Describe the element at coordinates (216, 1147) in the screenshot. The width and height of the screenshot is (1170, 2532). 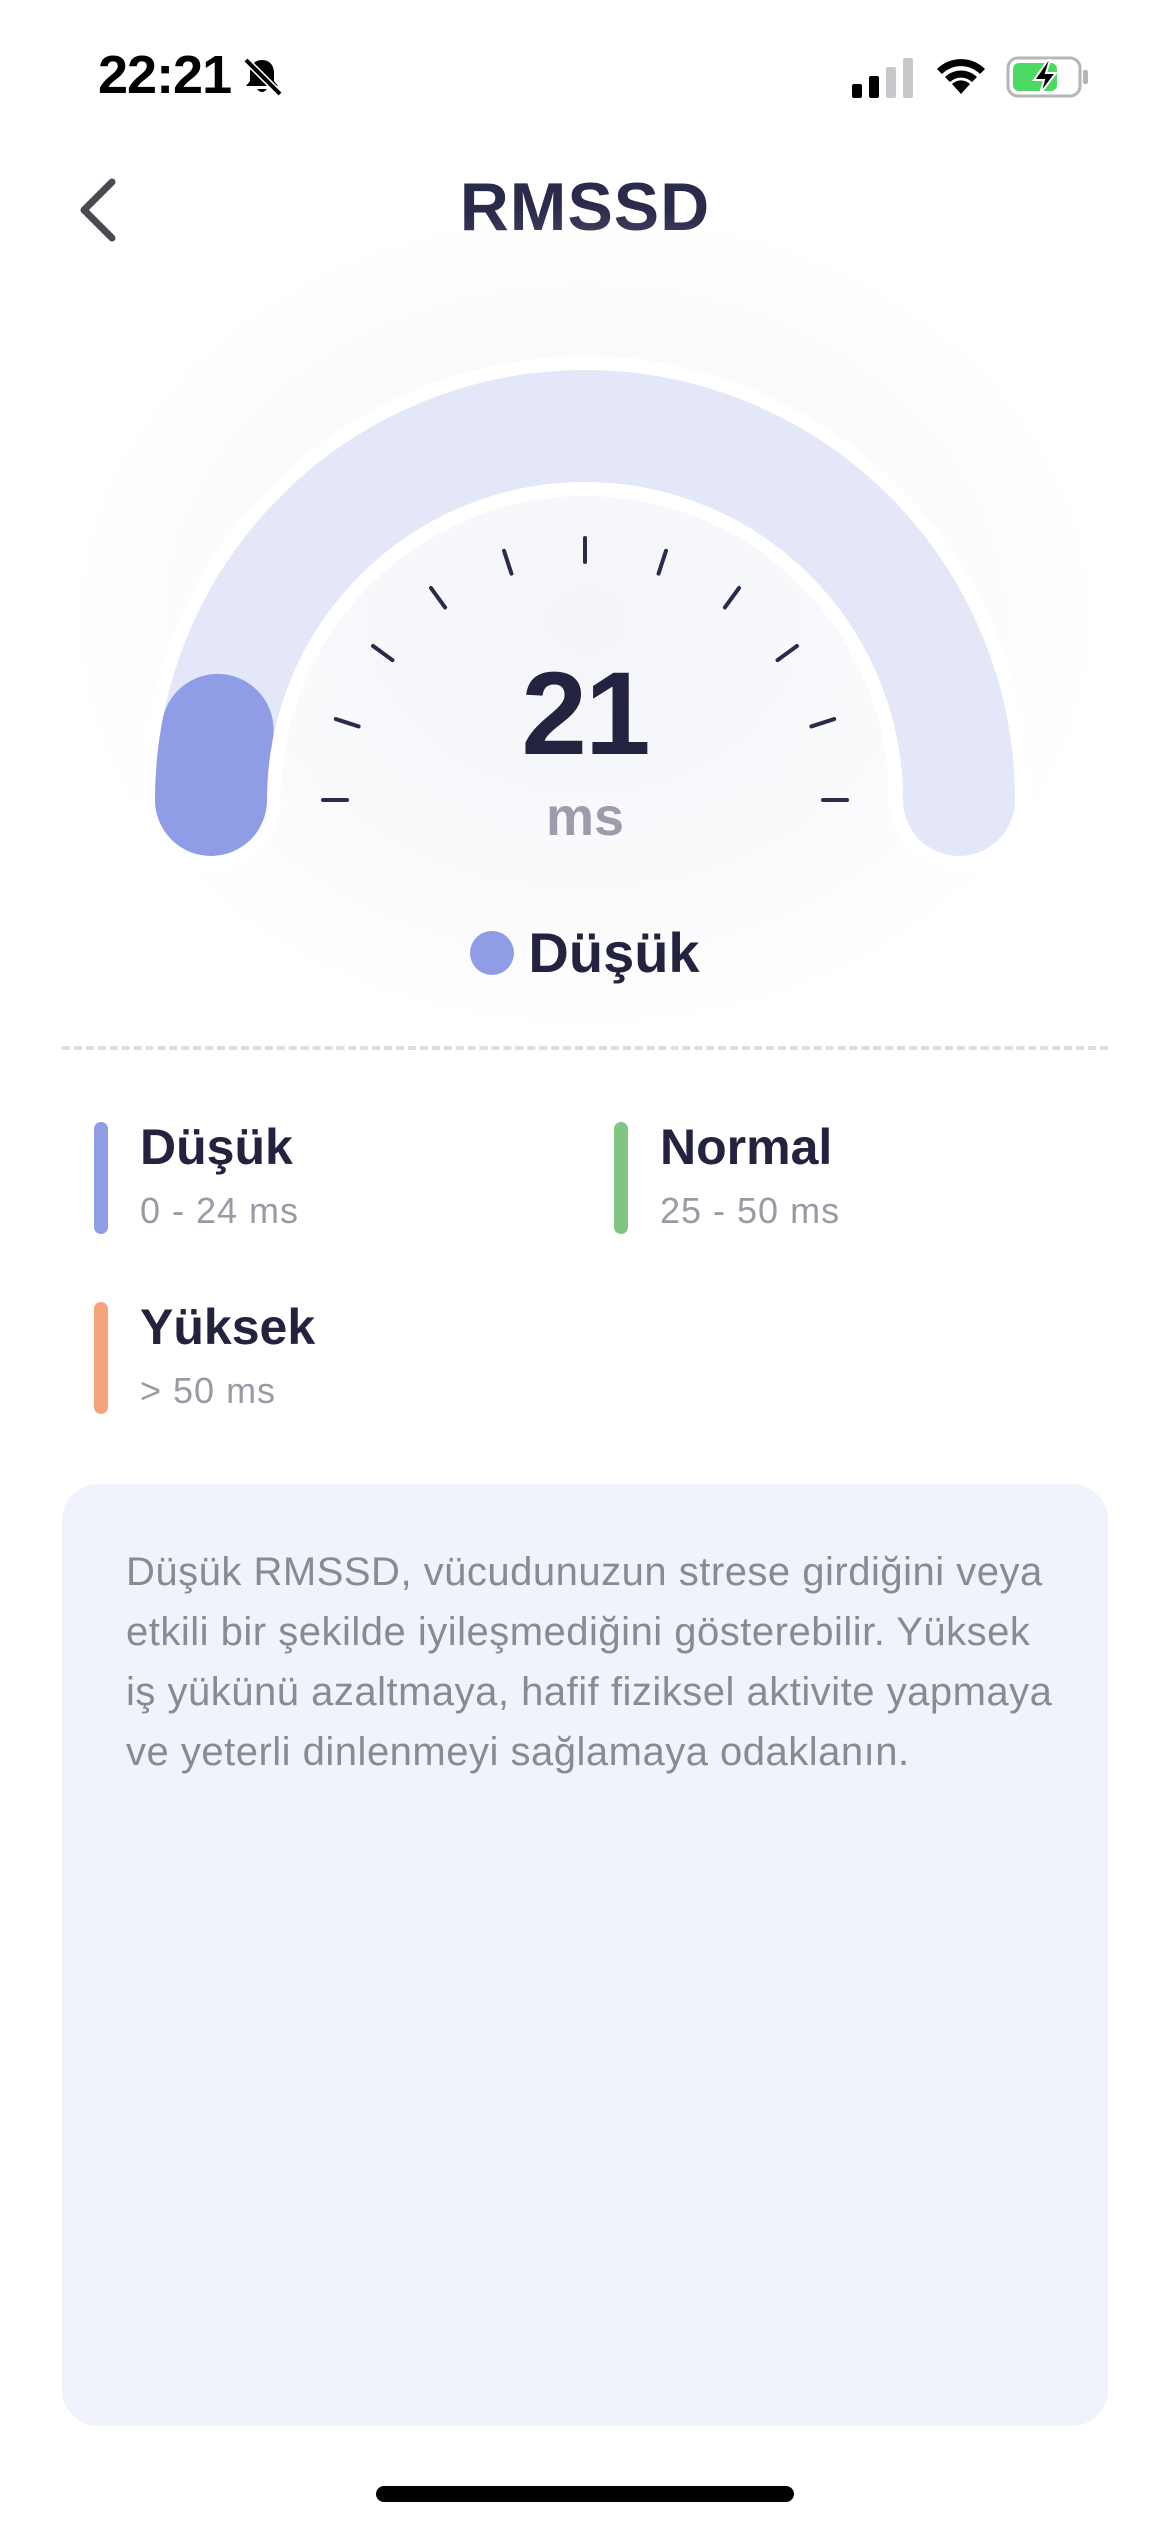
I see `legend-title: Düşük` at that location.